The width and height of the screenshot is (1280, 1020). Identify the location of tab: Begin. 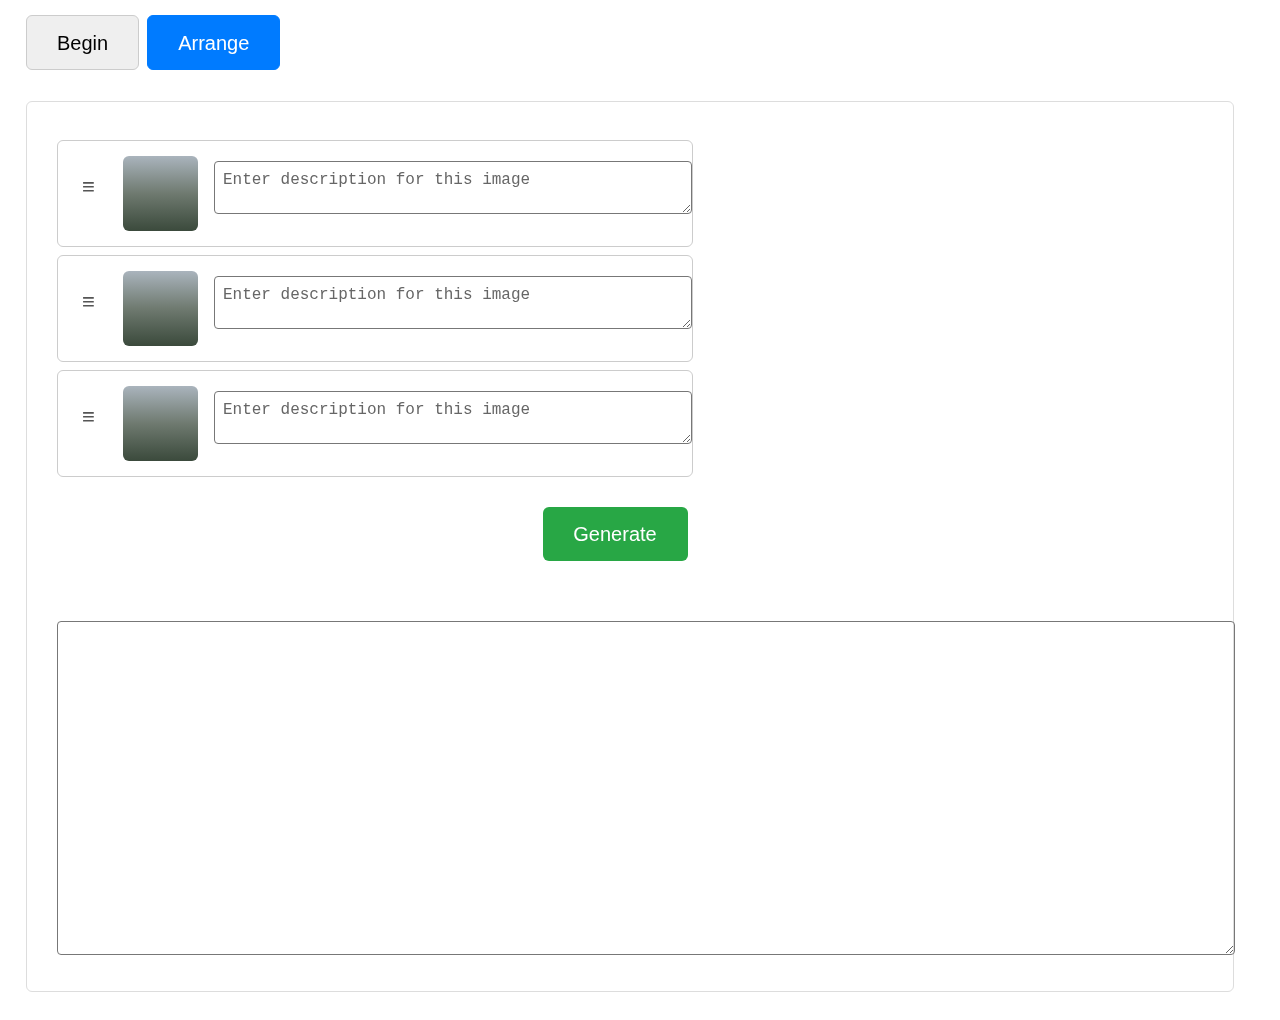
(83, 42).